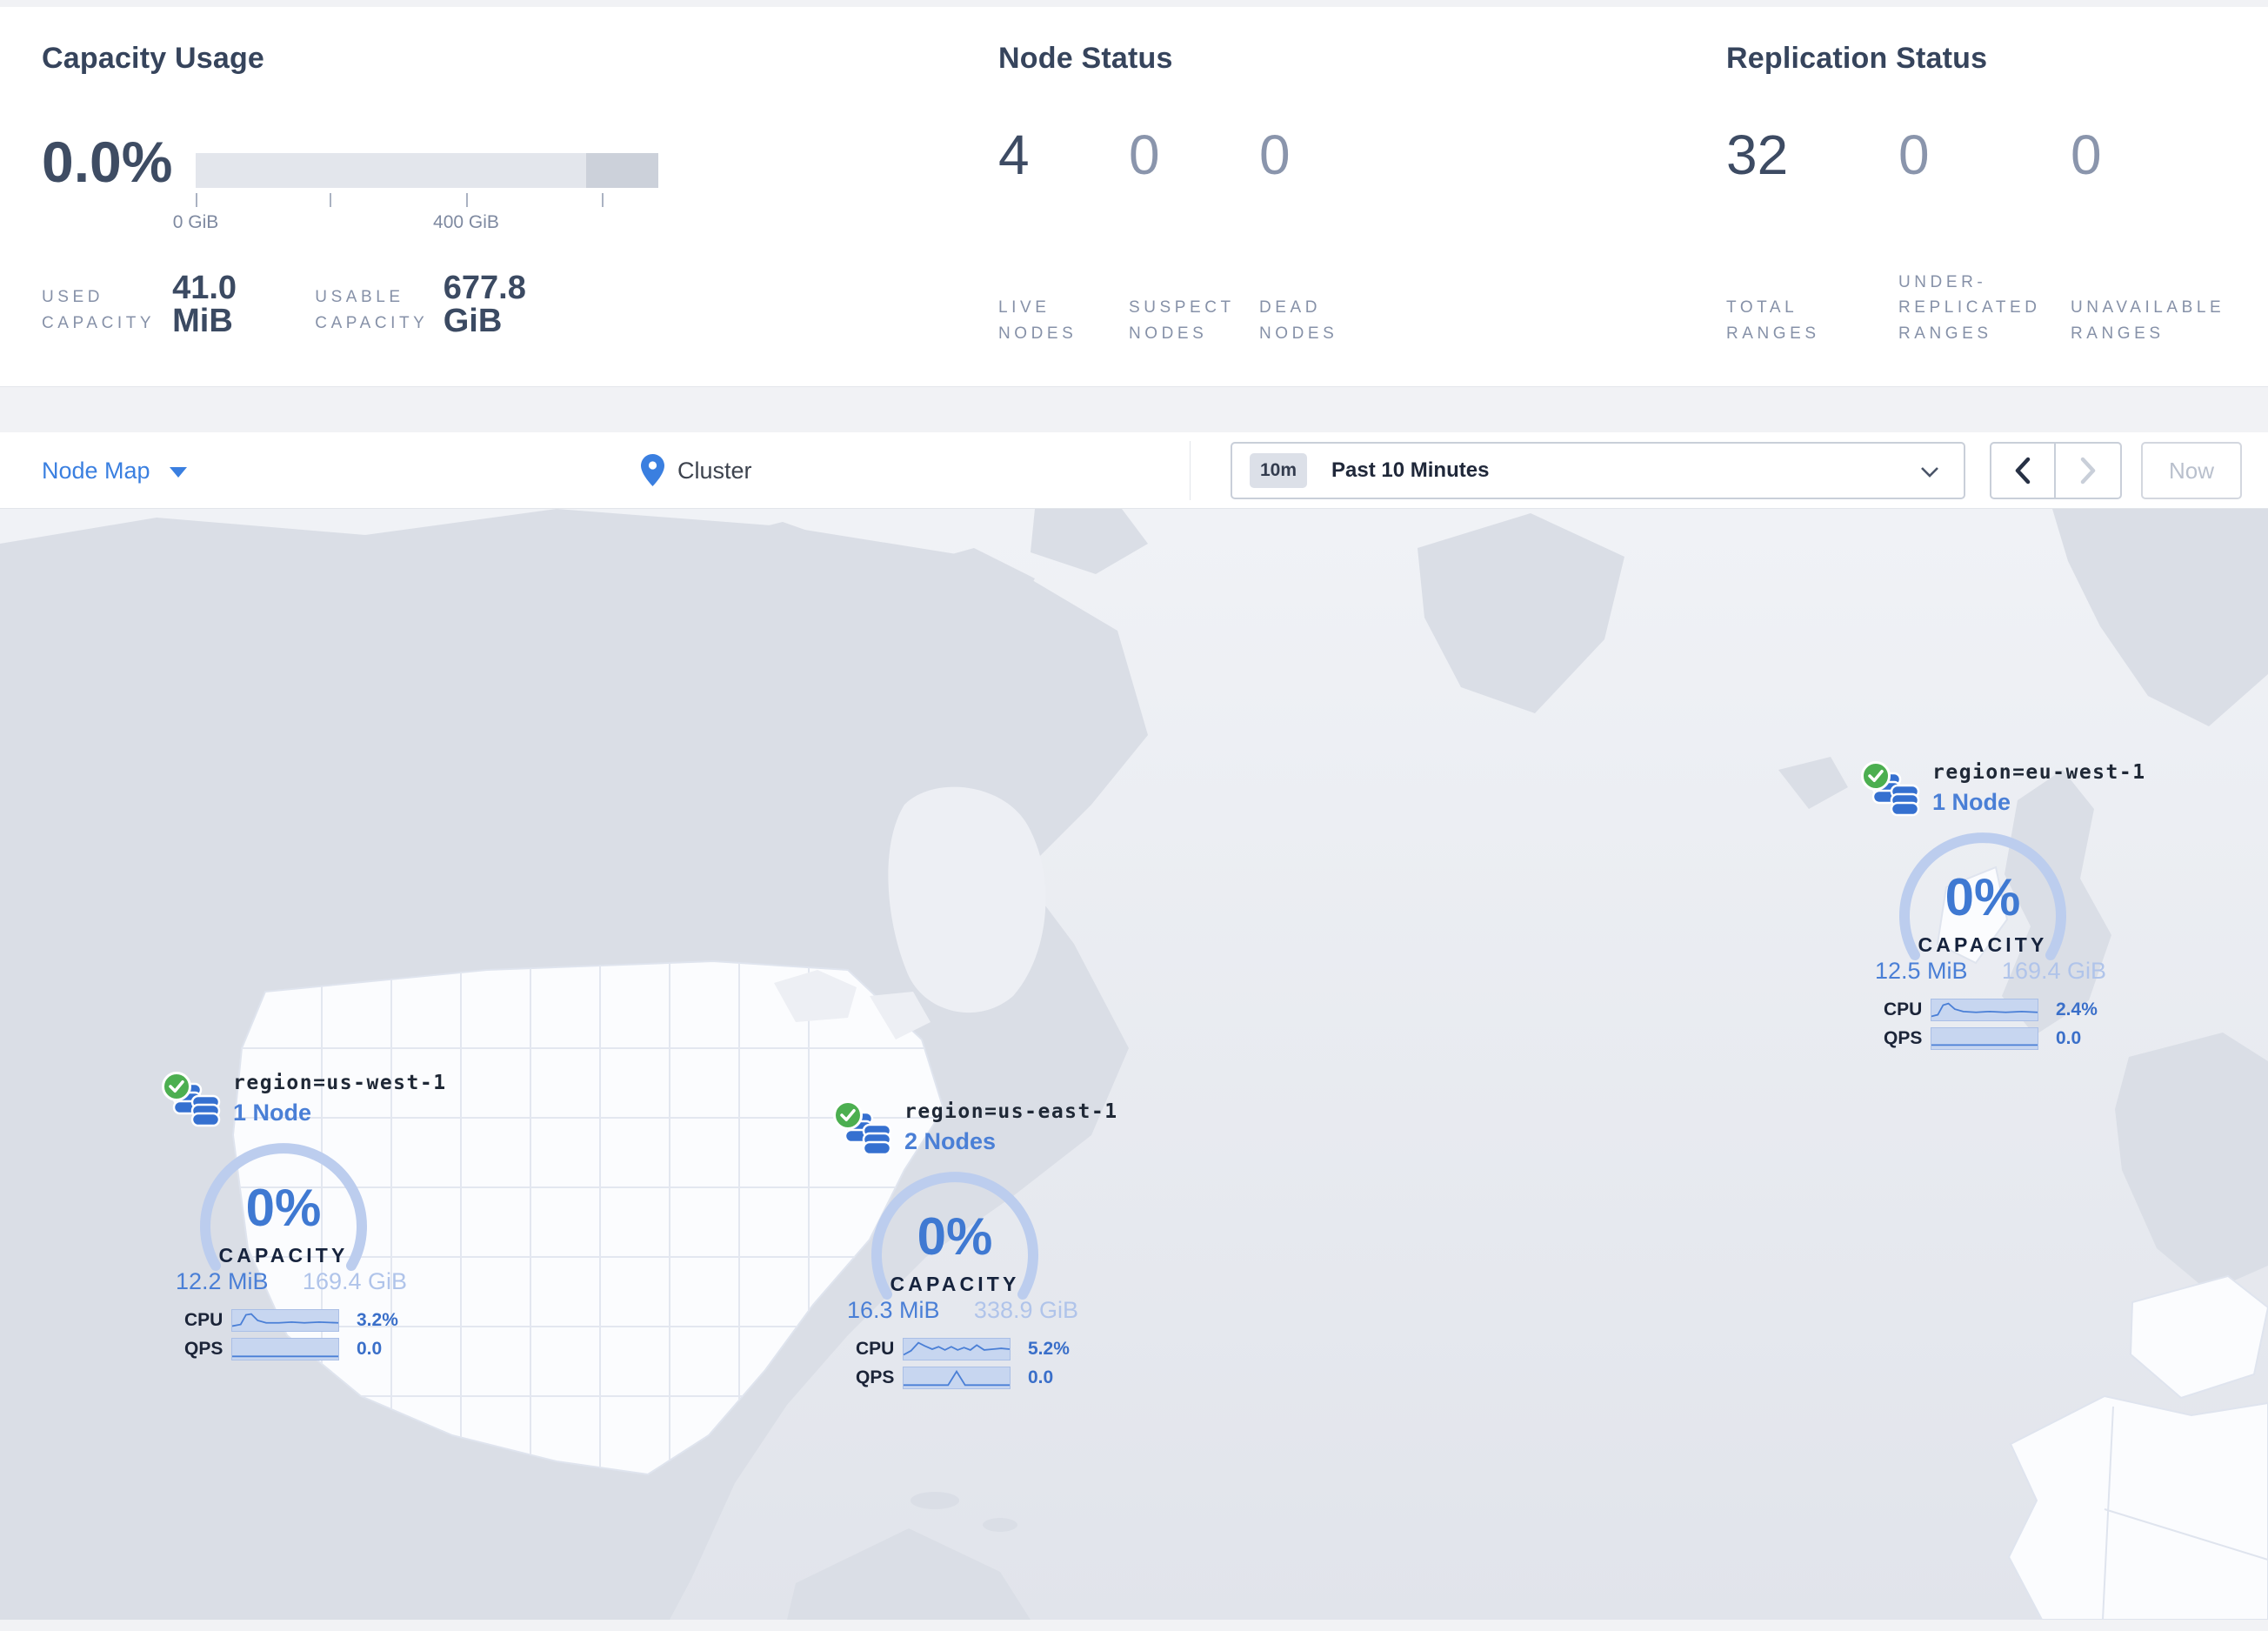 Image resolution: width=2268 pixels, height=1631 pixels. I want to click on dead-nodes-stat: 0 DEAD NODES, so click(1324, 236).